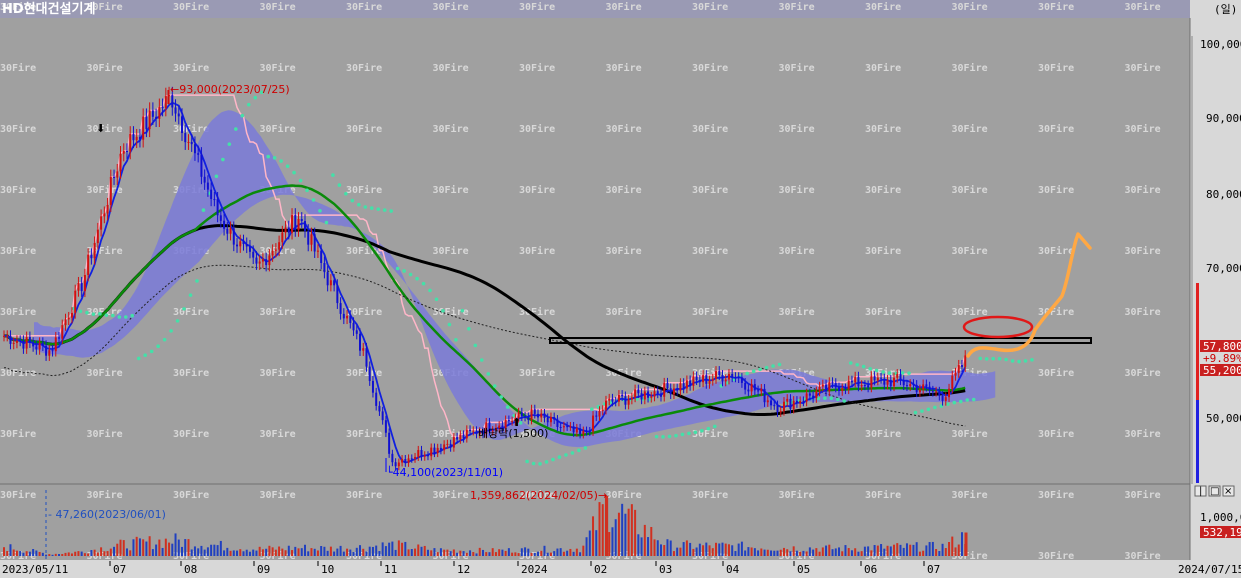 This screenshot has width=1241, height=578. What do you see at coordinates (534, 569) in the screenshot?
I see `x-tick-label: 2024` at bounding box center [534, 569].